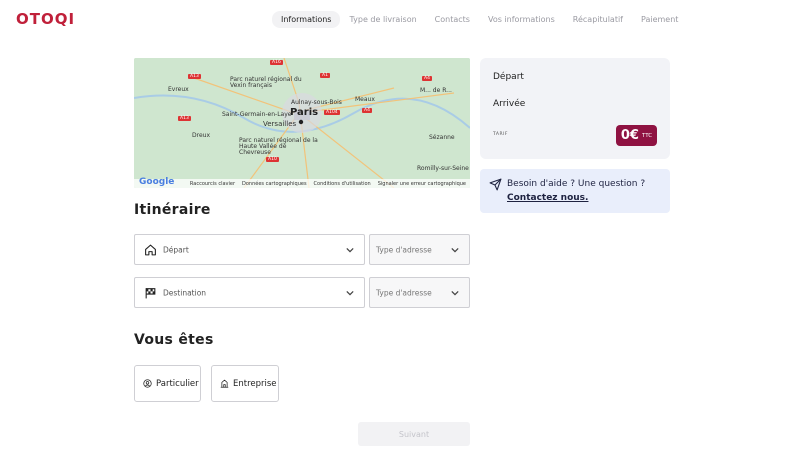 This screenshot has height=454, width=800. I want to click on step-vos-informations: Vos informations, so click(521, 19).